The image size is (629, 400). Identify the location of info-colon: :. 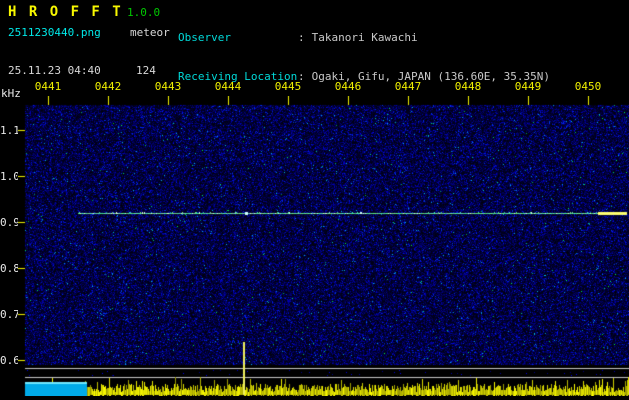
(301, 37).